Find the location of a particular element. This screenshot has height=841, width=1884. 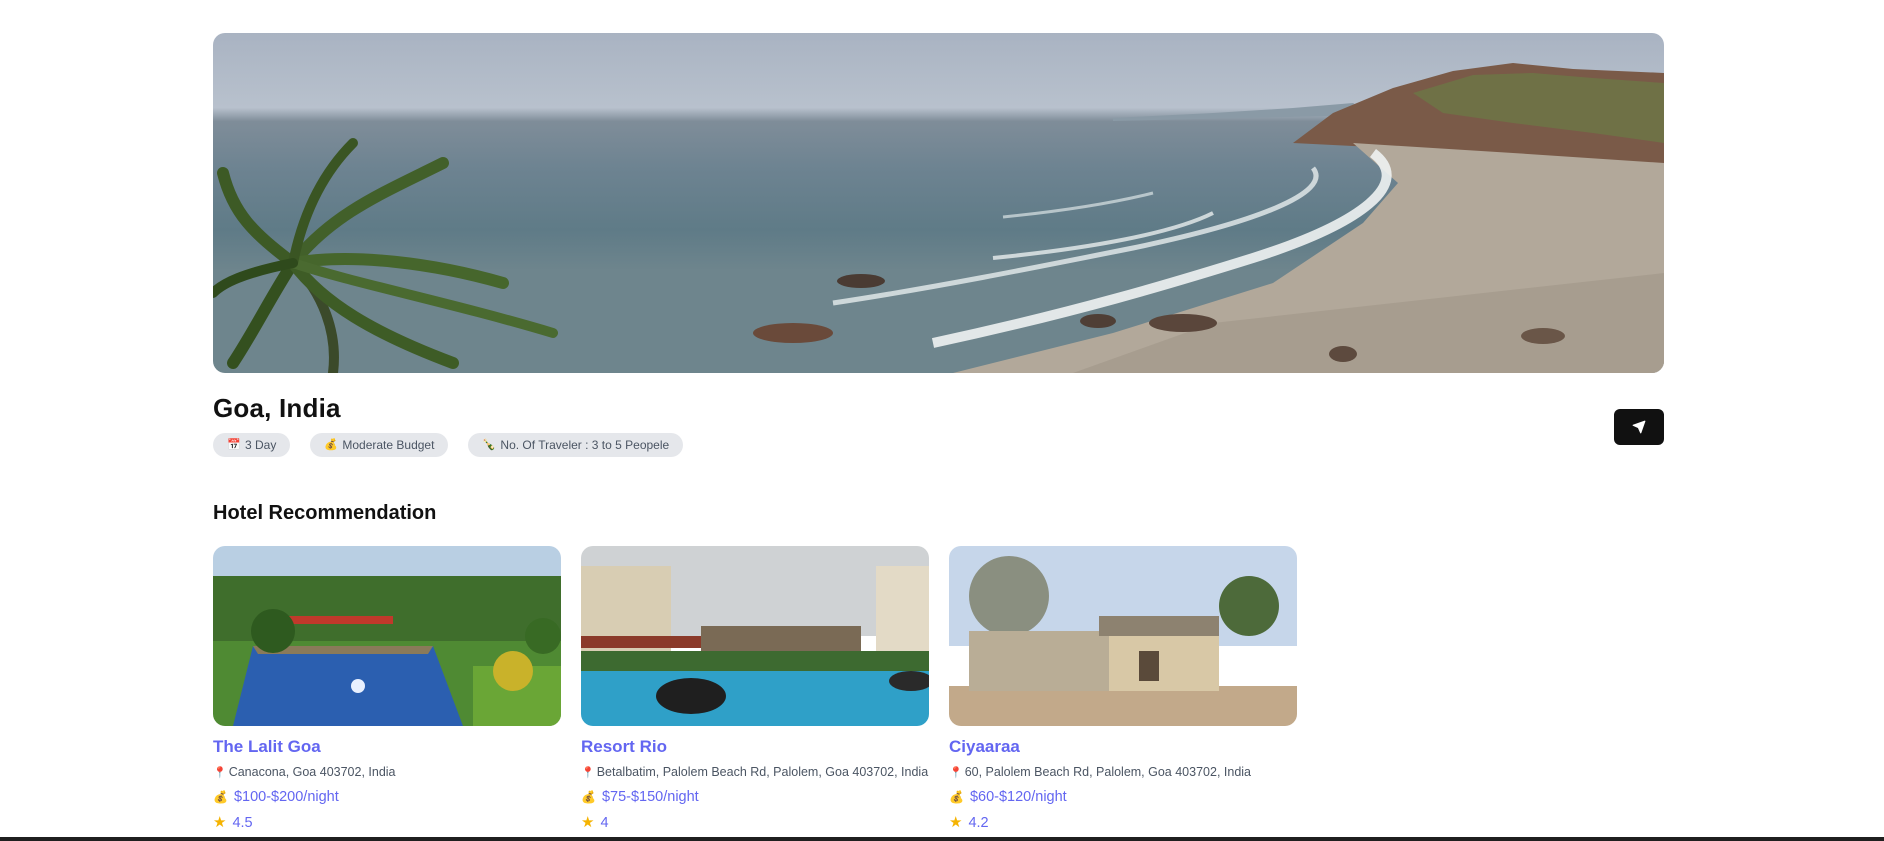

hotel-price: 💰 $60-$120/night is located at coordinates (1123, 797).